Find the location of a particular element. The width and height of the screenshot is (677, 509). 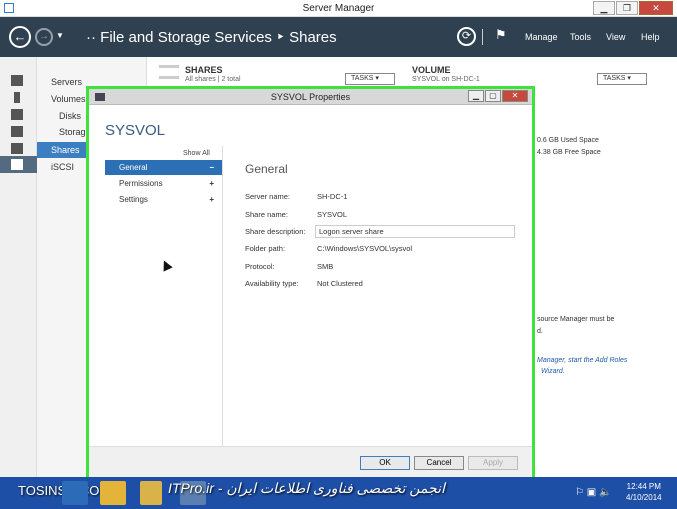

share-name-label: Share name: is located at coordinates (266, 214).